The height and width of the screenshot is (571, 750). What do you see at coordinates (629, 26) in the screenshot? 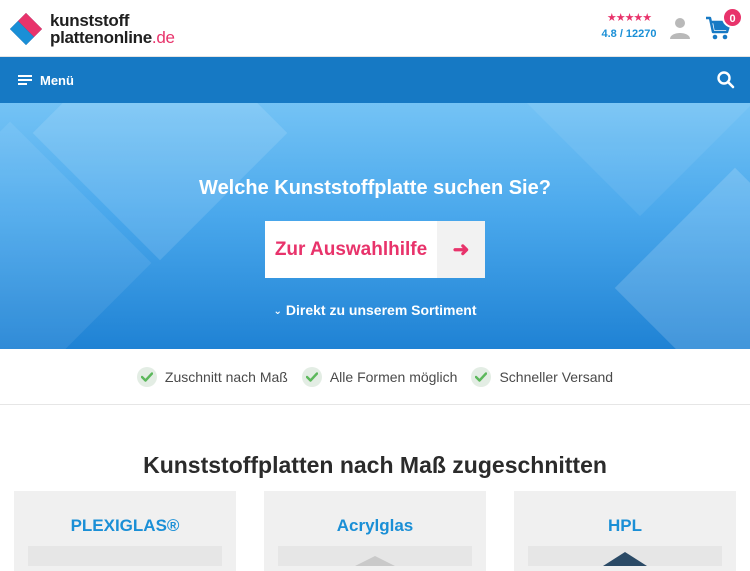
I see `rating-widget: ★★★★★ 4.8 / 12270` at bounding box center [629, 26].